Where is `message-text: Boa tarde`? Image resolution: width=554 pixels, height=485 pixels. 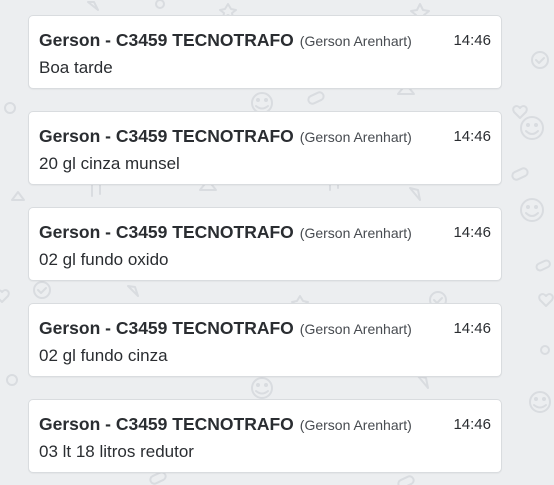 message-text: Boa tarde is located at coordinates (76, 67).